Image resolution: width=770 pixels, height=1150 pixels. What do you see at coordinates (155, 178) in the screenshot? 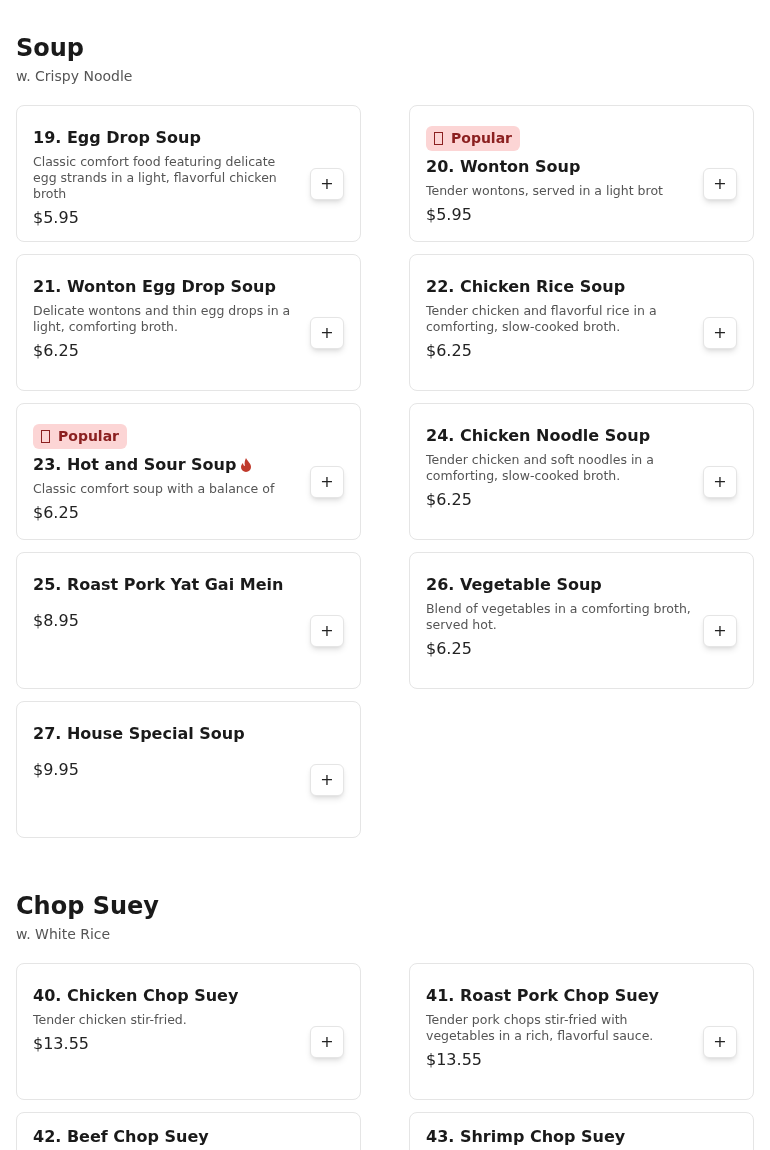
I see `item-description: Classic comfort food featuring delicate egg strands in a light, flavorful chicken broth` at bounding box center [155, 178].